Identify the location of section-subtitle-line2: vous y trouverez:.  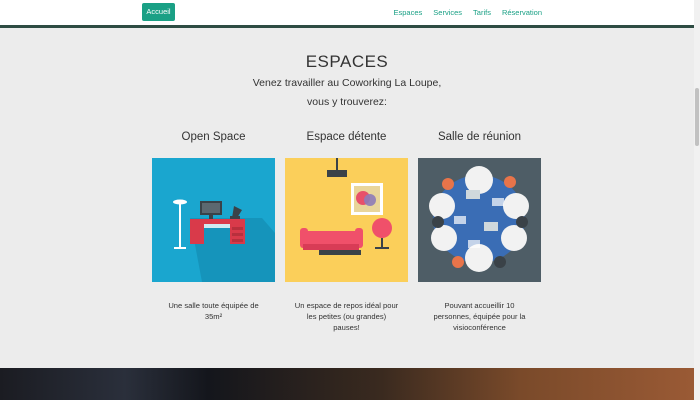
(347, 102).